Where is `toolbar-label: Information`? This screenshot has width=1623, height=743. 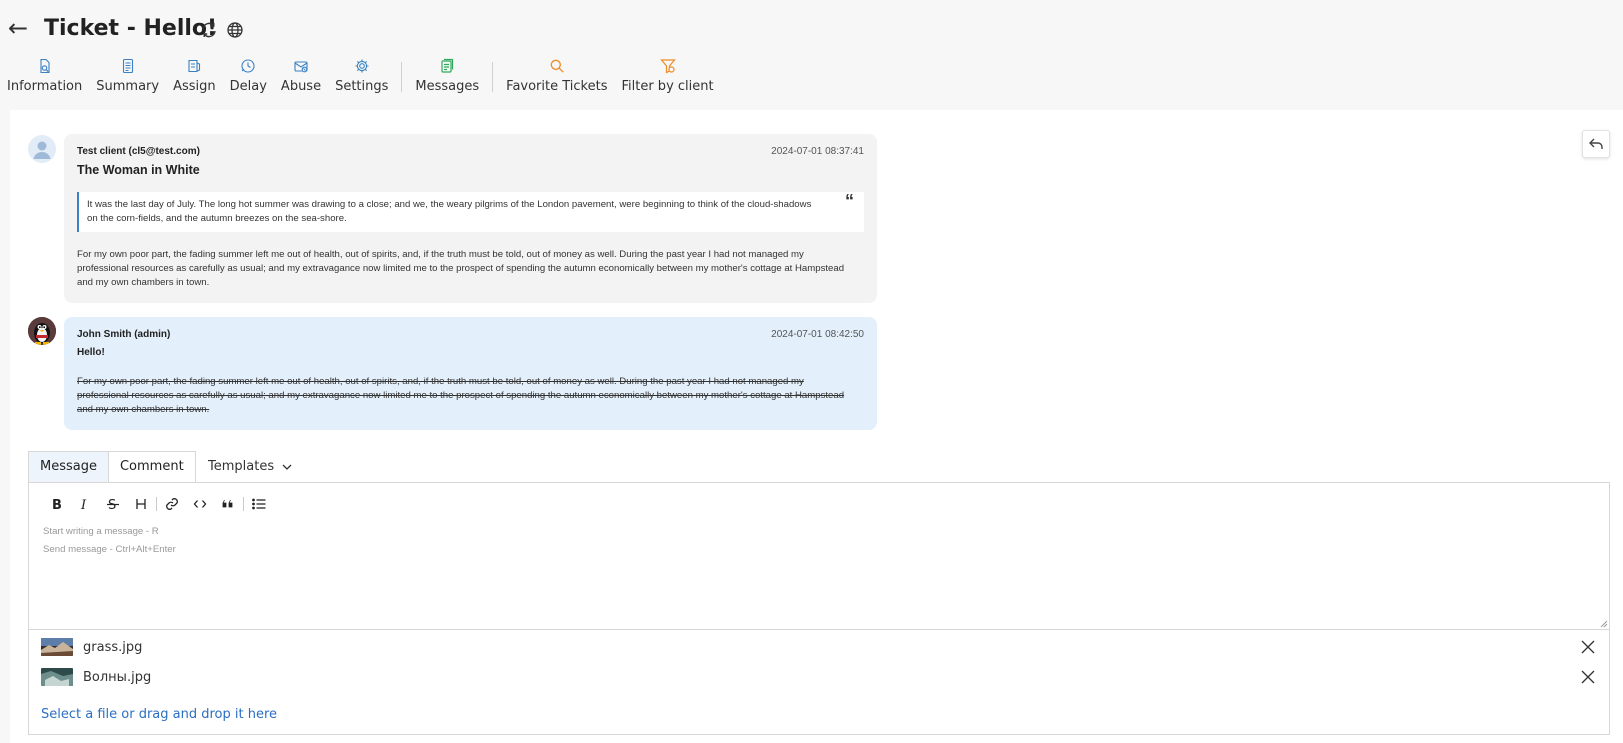
toolbar-label: Information is located at coordinates (45, 86).